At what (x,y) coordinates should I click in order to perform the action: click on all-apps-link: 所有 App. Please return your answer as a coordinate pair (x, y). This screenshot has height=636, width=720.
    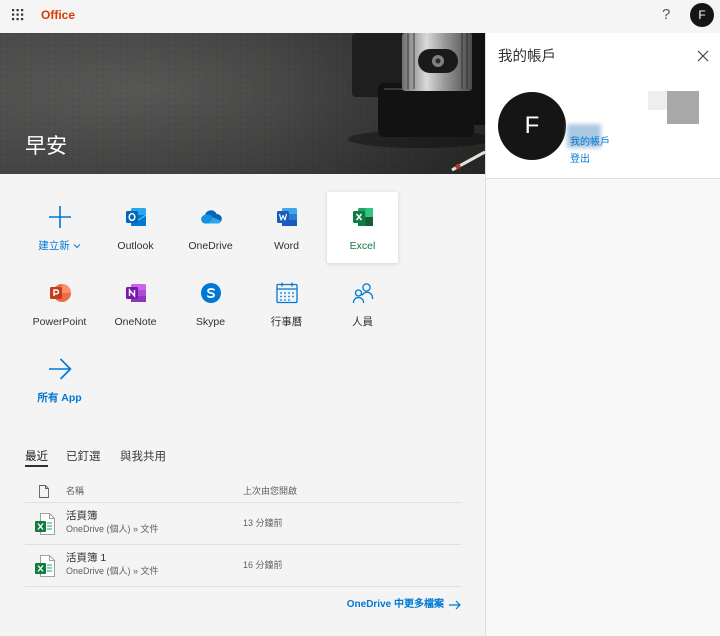
    Looking at the image, I should click on (59, 379).